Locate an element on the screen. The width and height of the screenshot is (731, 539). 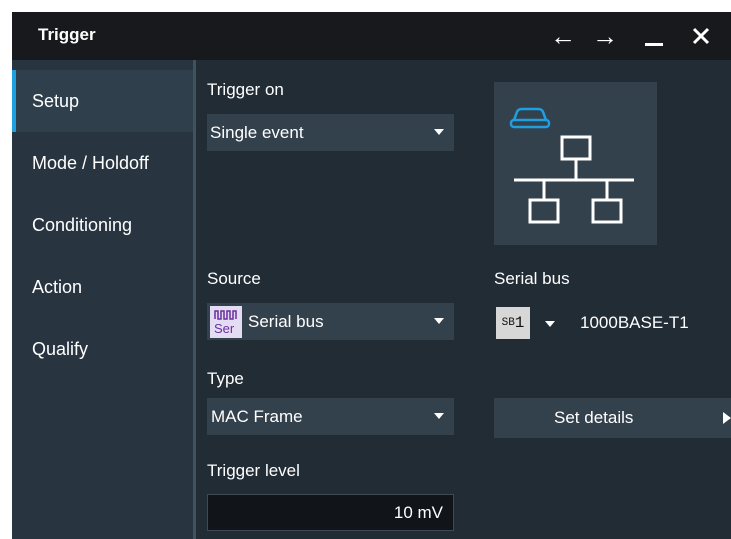
sidebar-divider is located at coordinates (194, 299).